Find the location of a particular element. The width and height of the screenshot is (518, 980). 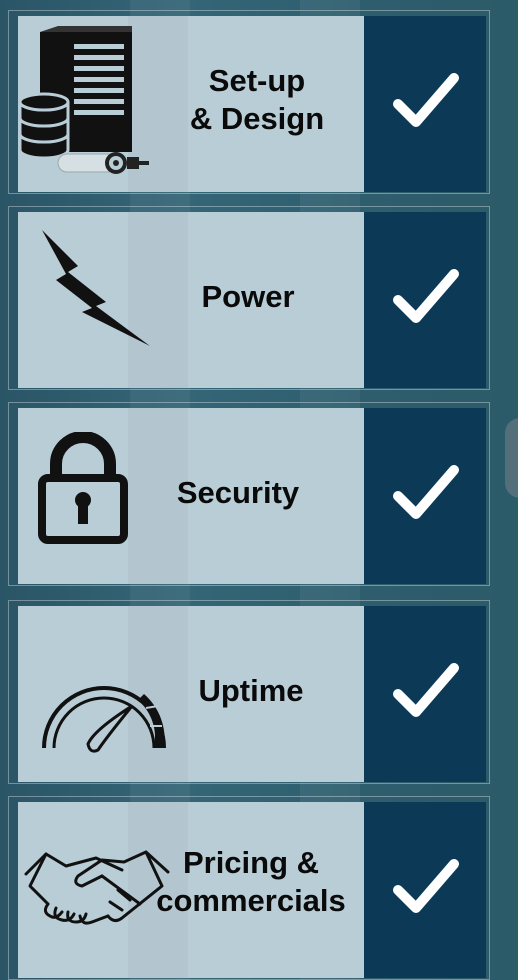

item-label: Power is located at coordinates (248, 297).